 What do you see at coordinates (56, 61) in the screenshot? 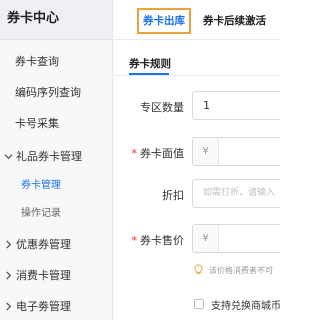
I see `sidebar-item-card-query: 券卡查询` at bounding box center [56, 61].